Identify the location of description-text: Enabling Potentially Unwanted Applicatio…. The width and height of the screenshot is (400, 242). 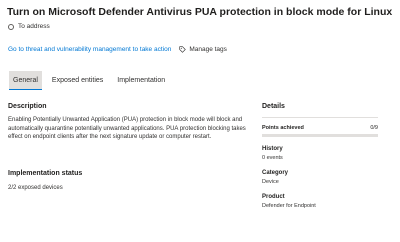
(127, 129).